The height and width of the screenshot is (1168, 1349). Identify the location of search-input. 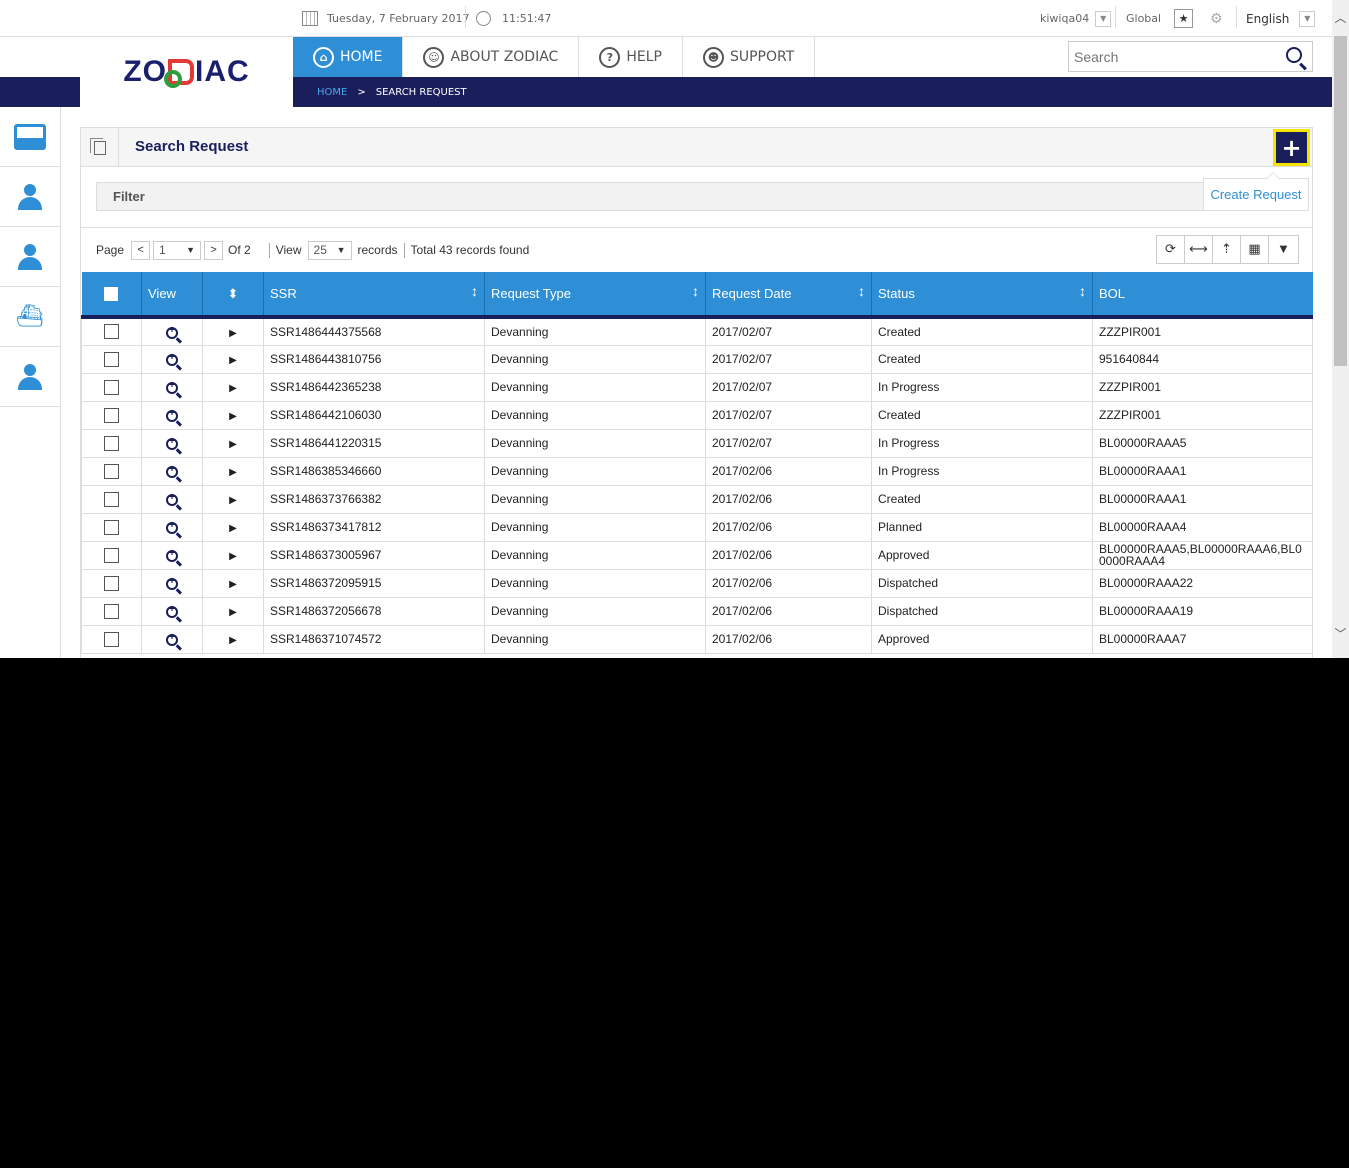
(1174, 56).